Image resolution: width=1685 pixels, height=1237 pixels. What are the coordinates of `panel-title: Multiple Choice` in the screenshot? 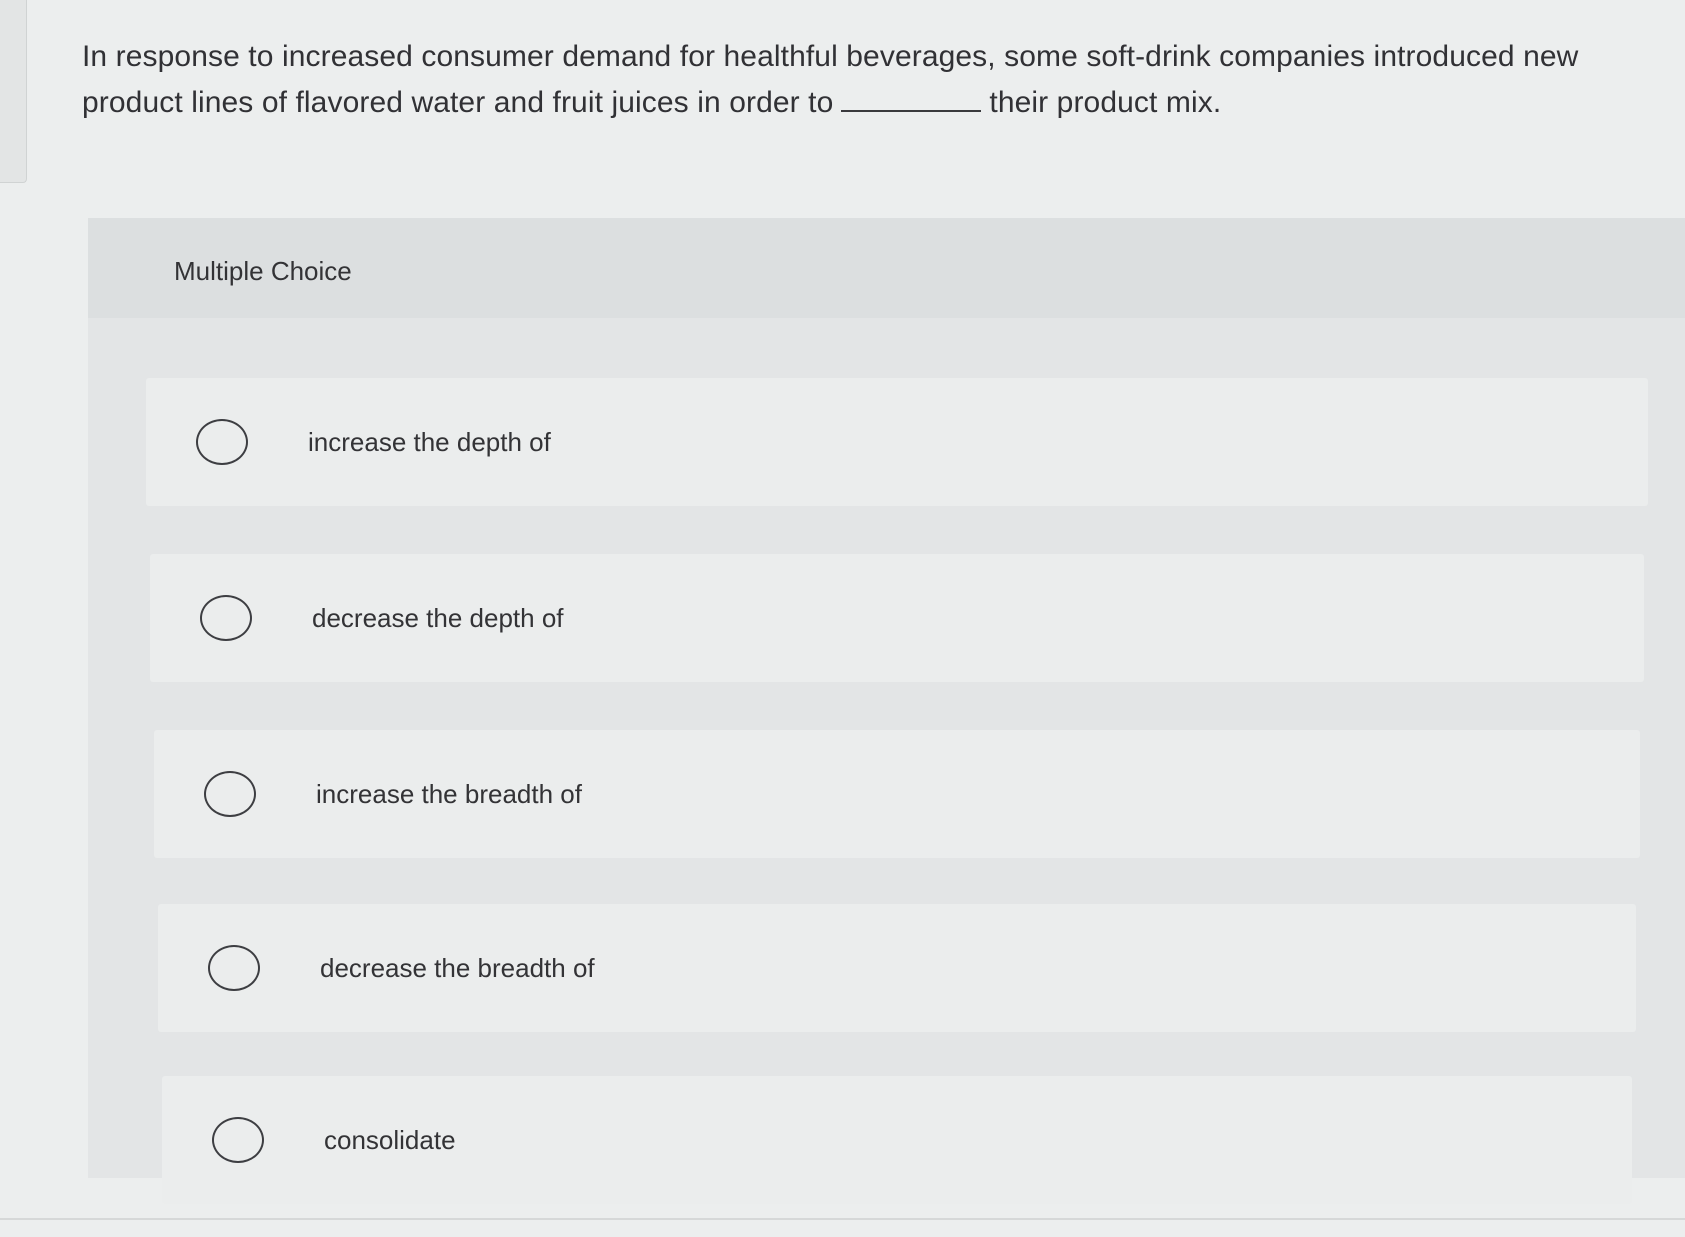 It's located at (263, 271).